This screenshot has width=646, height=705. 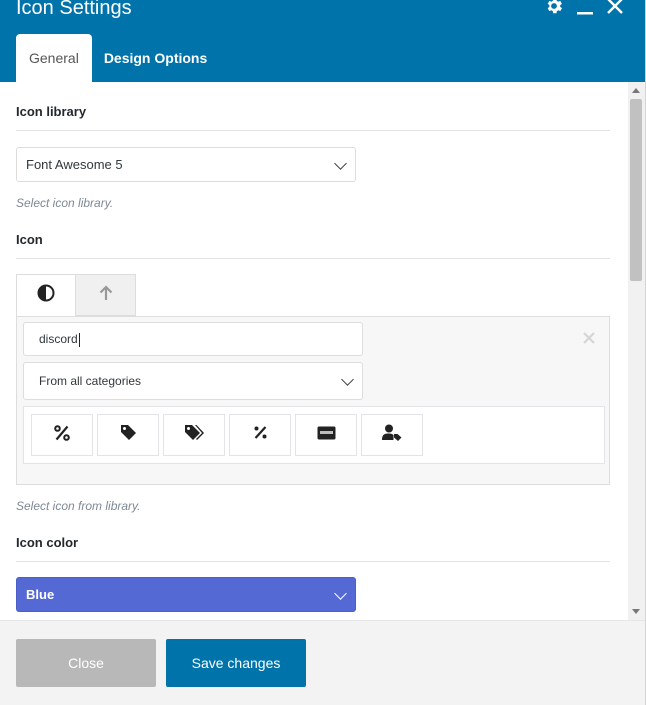 What do you see at coordinates (236, 663) in the screenshot?
I see `save-changes-button: Save changes` at bounding box center [236, 663].